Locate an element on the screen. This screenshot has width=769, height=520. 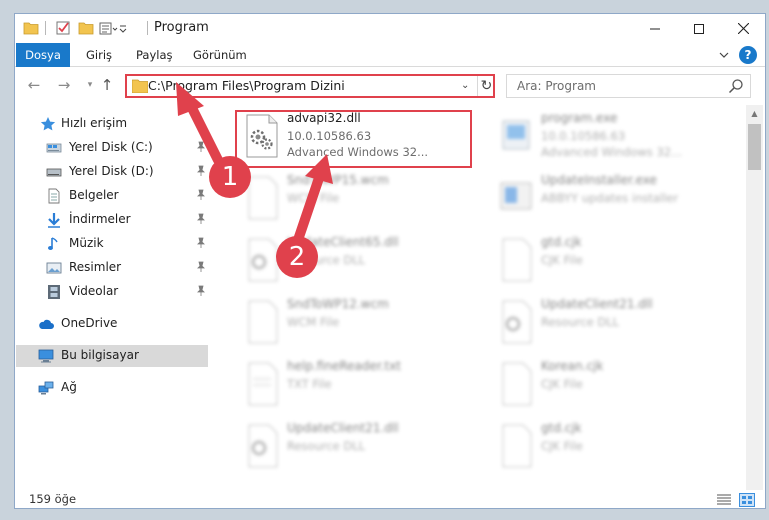
window-title: Program is located at coordinates (181, 27).